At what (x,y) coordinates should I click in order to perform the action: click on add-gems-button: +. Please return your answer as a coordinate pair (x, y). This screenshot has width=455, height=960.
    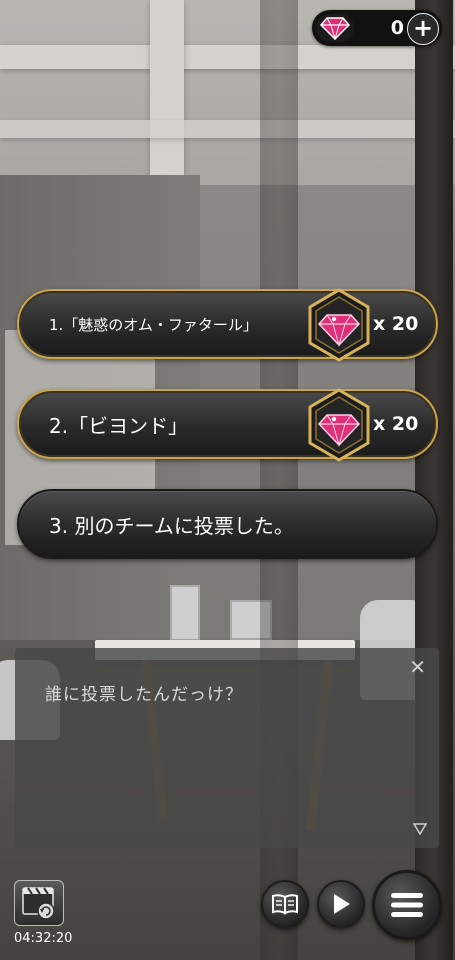
    Looking at the image, I should click on (423, 29).